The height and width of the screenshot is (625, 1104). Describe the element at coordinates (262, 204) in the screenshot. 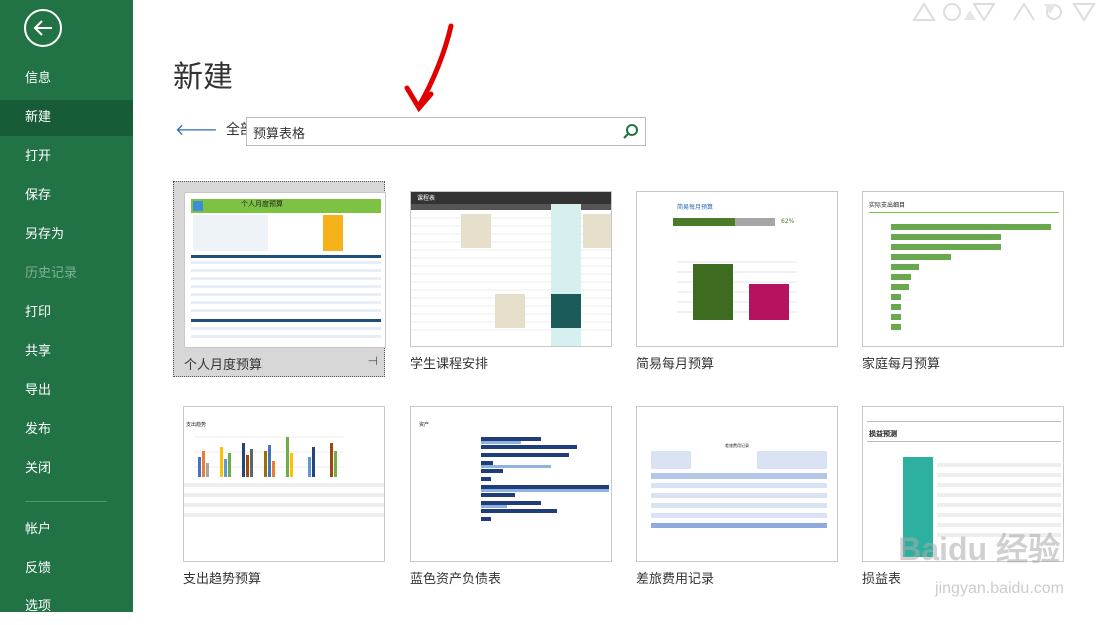

I see `thumb-title: 个人月度预算` at that location.